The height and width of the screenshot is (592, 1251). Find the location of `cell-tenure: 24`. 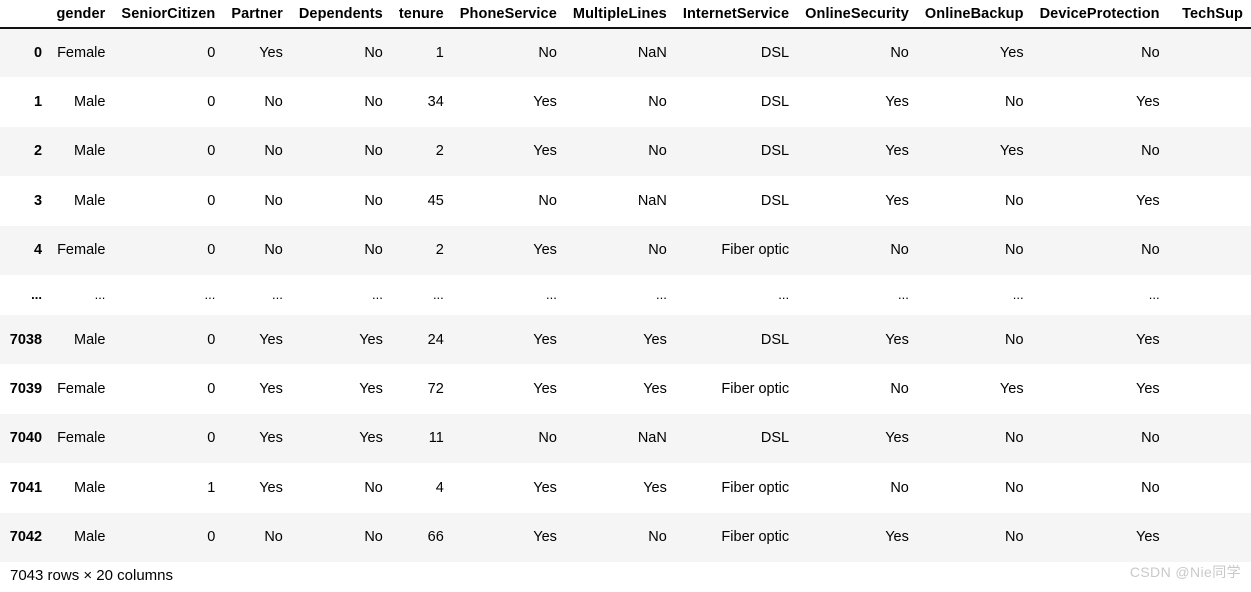

cell-tenure: 24 is located at coordinates (421, 339).